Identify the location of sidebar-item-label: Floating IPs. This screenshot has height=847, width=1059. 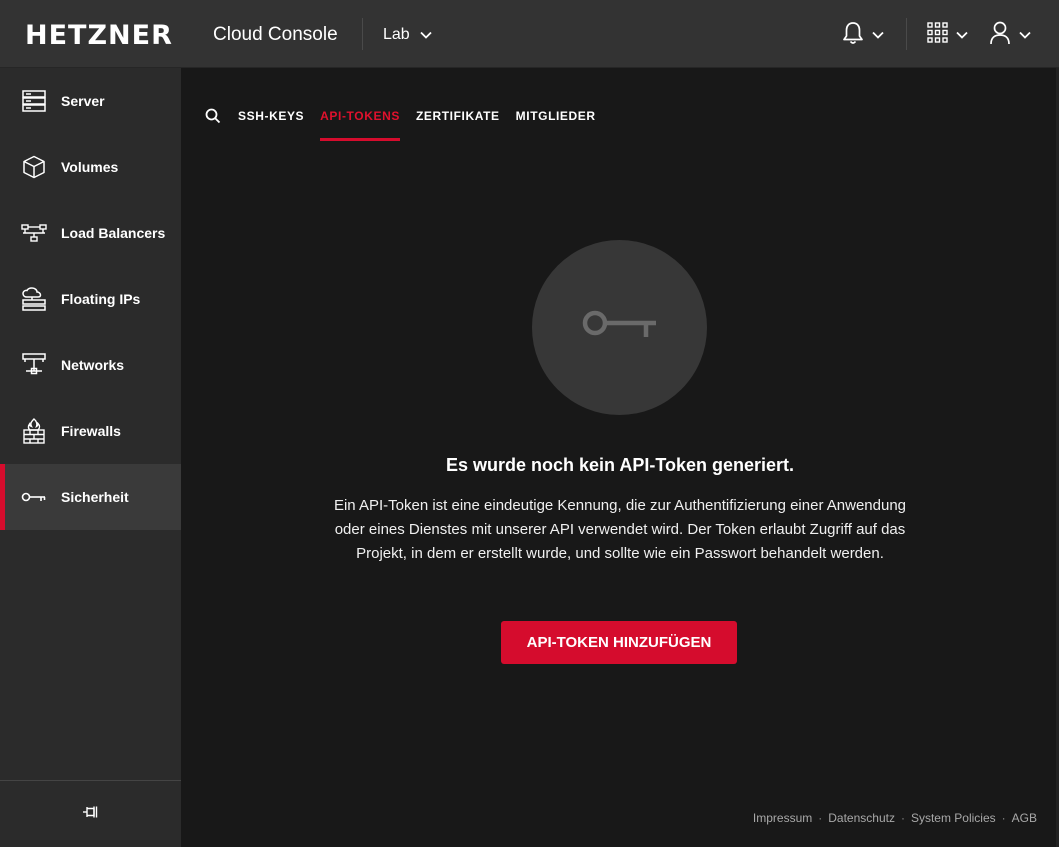
(101, 299).